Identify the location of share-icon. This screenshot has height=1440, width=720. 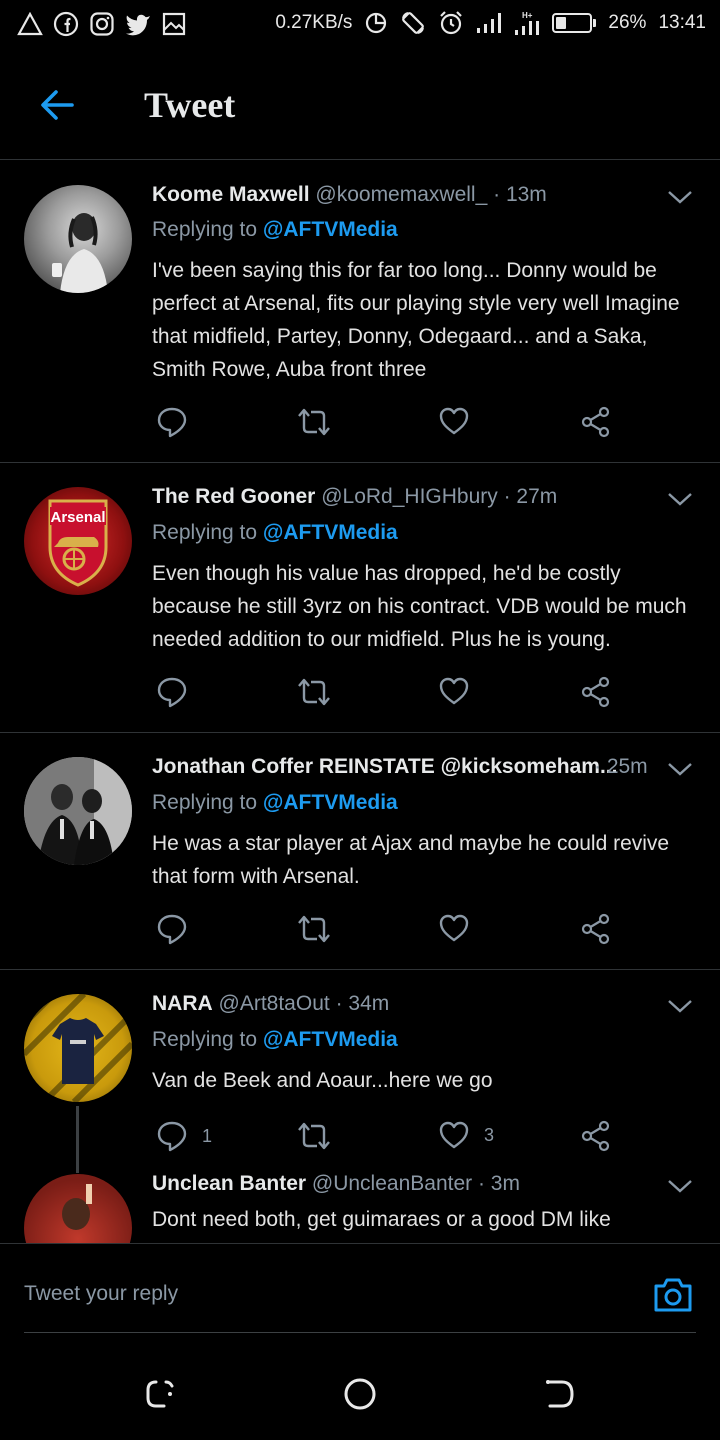
(596, 422).